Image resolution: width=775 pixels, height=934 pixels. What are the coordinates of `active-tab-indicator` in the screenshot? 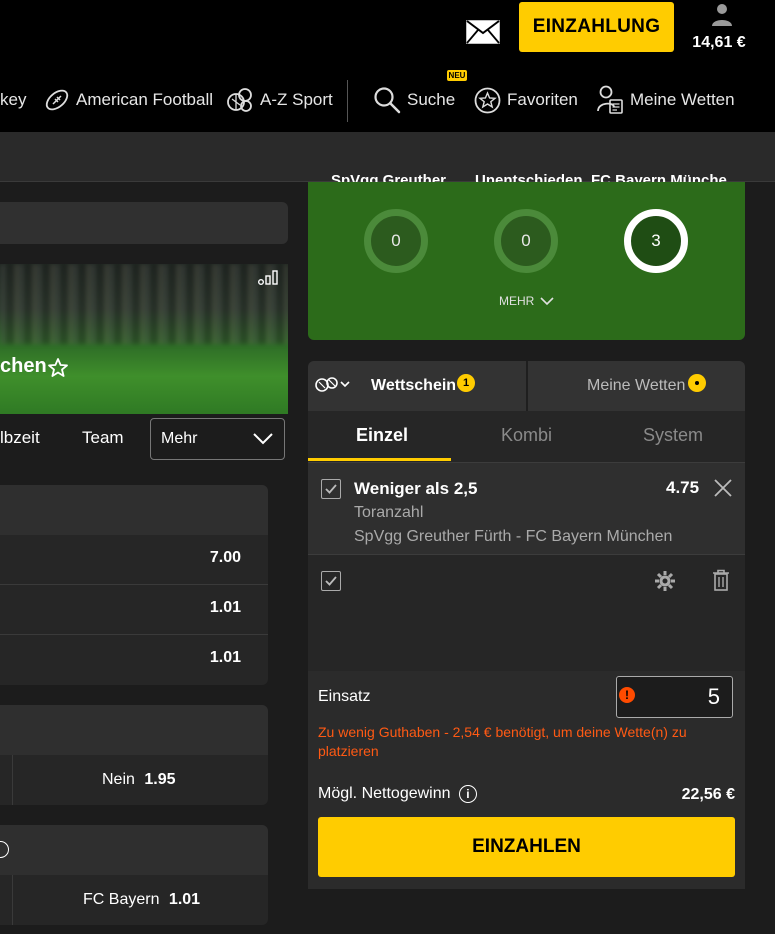 It's located at (379, 459).